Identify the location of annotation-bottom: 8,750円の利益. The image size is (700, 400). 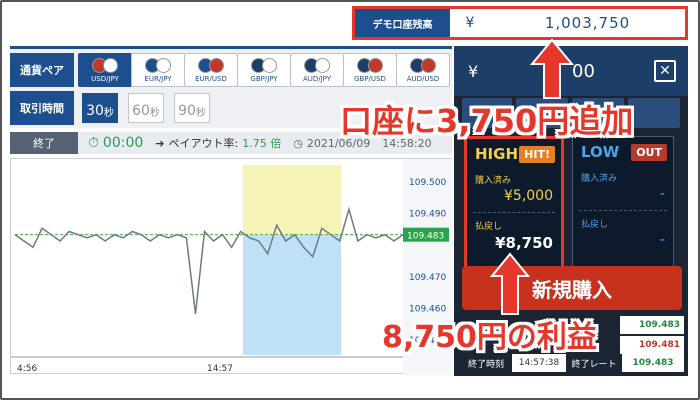
(489, 337).